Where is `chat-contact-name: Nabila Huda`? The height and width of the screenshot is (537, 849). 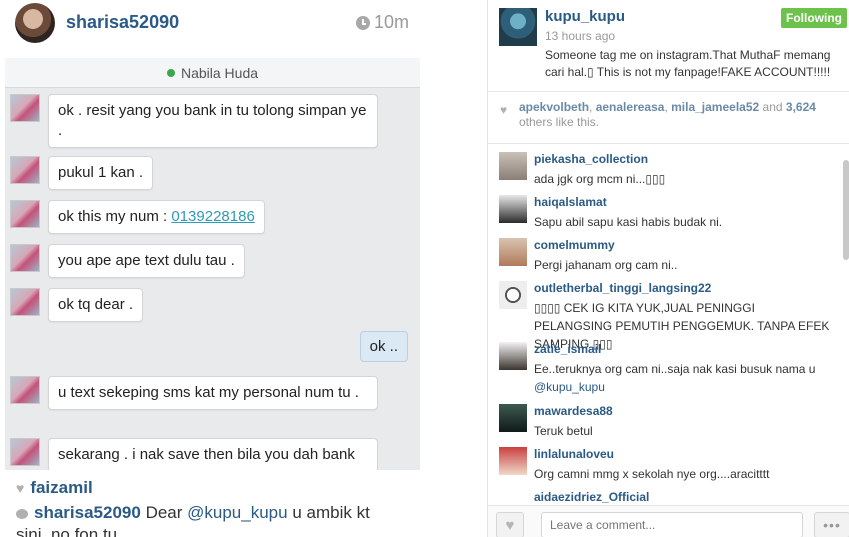 chat-contact-name: Nabila Huda is located at coordinates (219, 72).